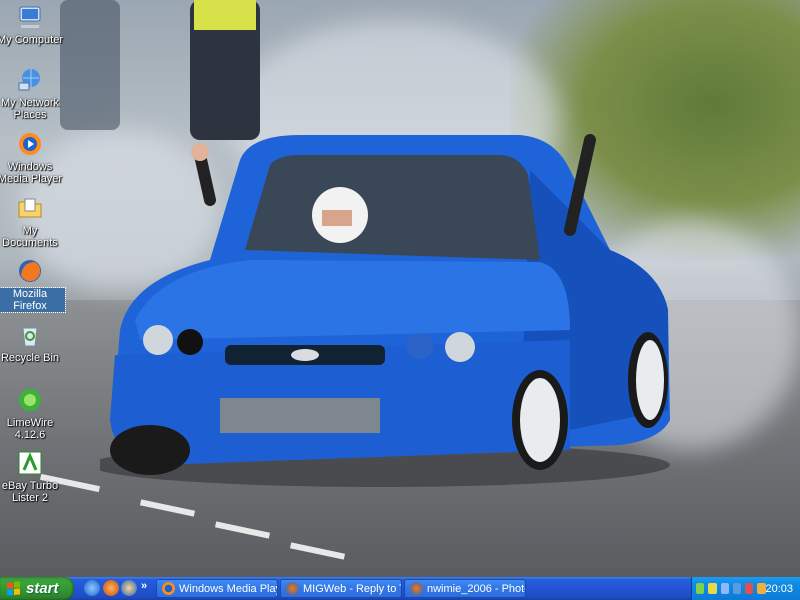  Describe the element at coordinates (30, 335) in the screenshot. I see `recycle-bin-icon` at that location.